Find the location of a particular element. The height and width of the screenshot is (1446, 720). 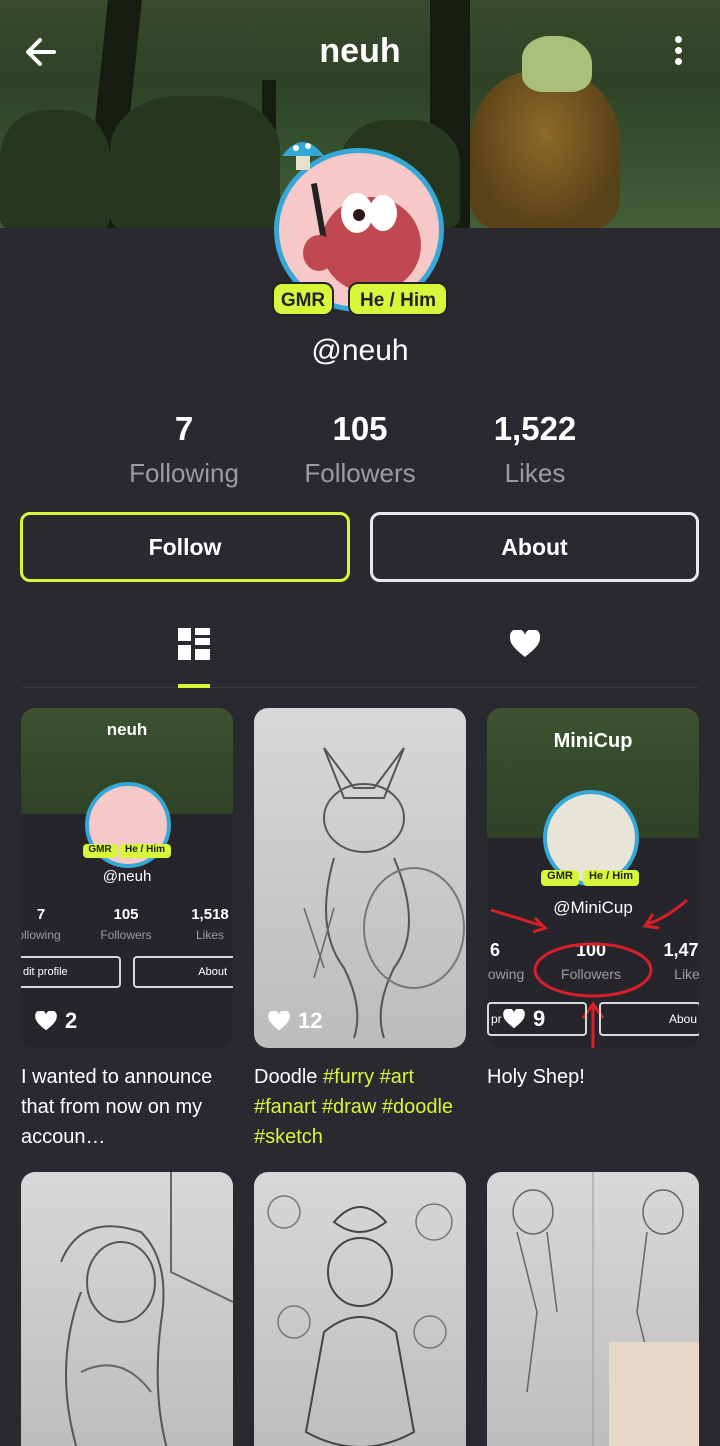

tab-posts is located at coordinates (200, 650).